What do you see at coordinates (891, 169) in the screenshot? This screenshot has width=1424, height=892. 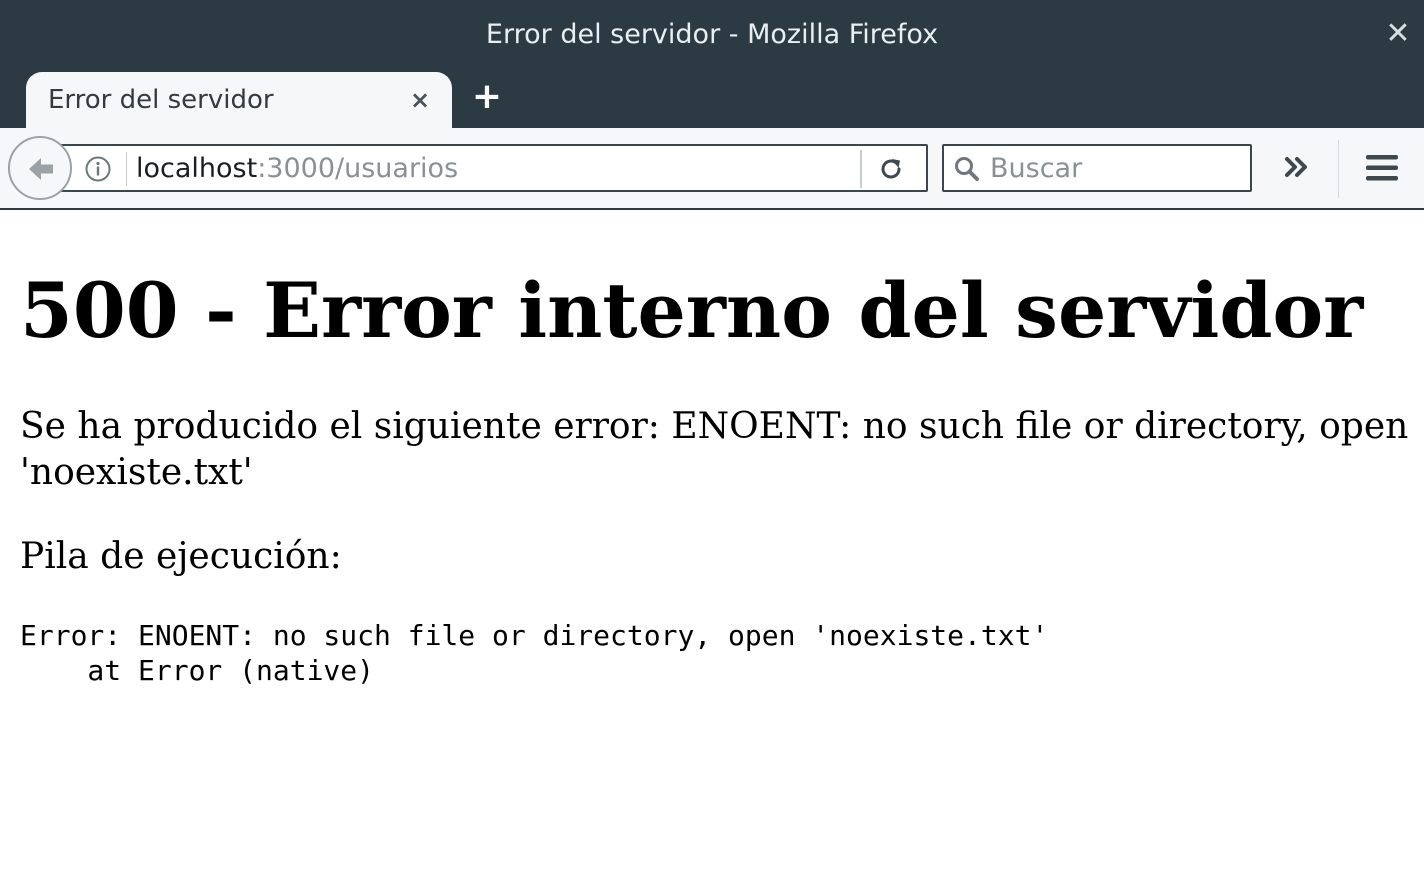 I see `reload-icon` at bounding box center [891, 169].